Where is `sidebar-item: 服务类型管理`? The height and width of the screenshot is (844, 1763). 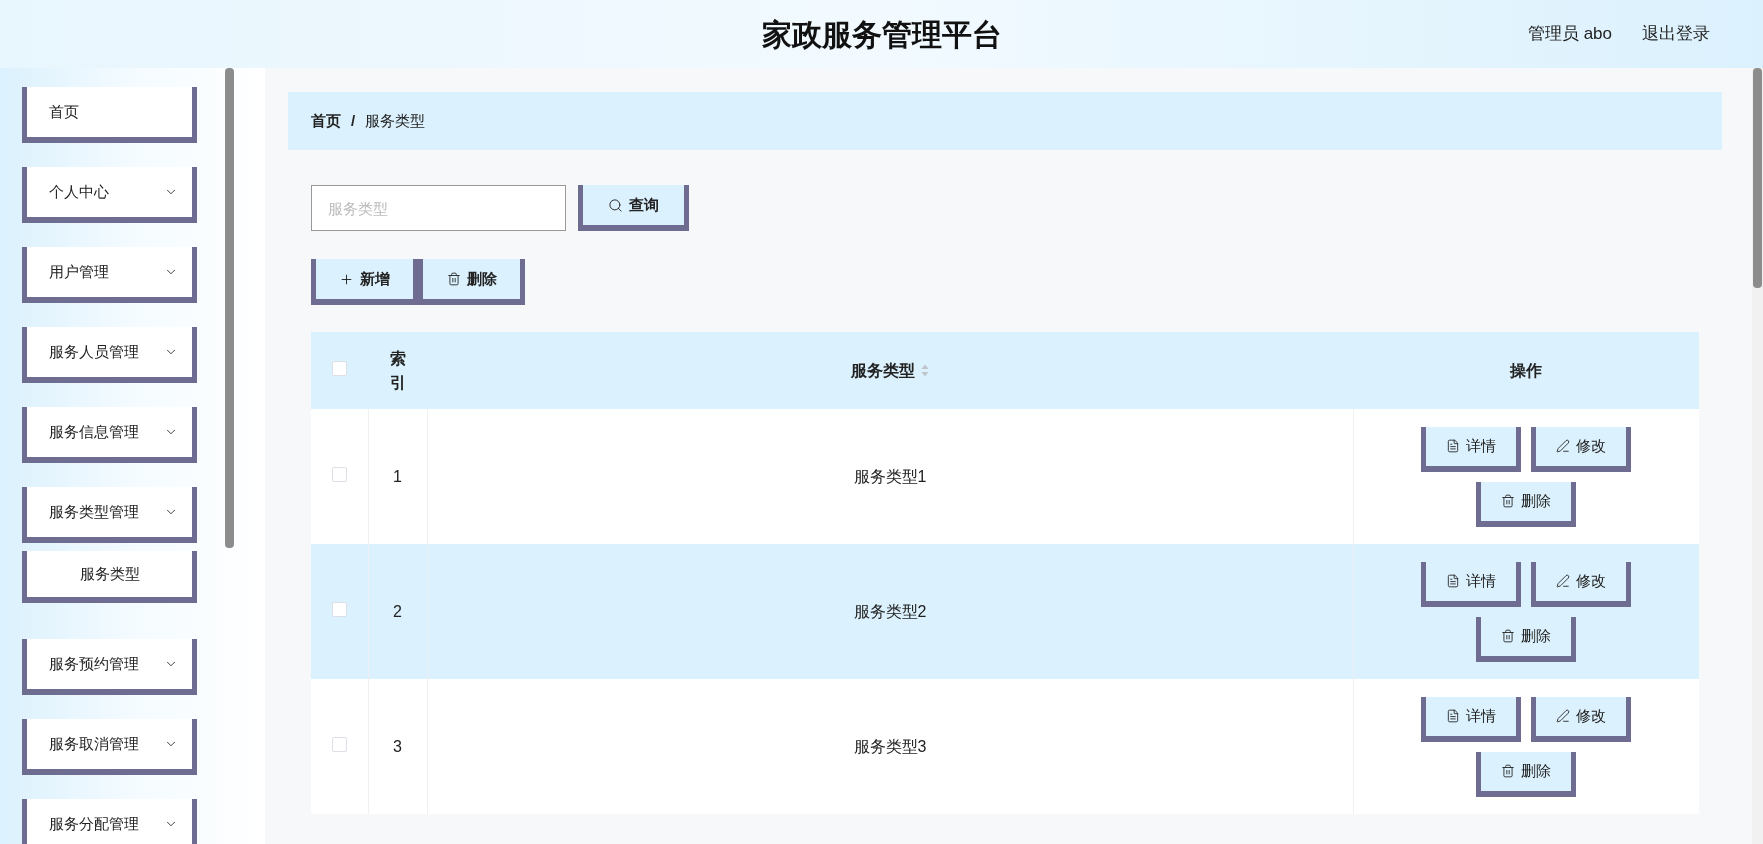
sidebar-item: 服务类型管理 is located at coordinates (109, 515).